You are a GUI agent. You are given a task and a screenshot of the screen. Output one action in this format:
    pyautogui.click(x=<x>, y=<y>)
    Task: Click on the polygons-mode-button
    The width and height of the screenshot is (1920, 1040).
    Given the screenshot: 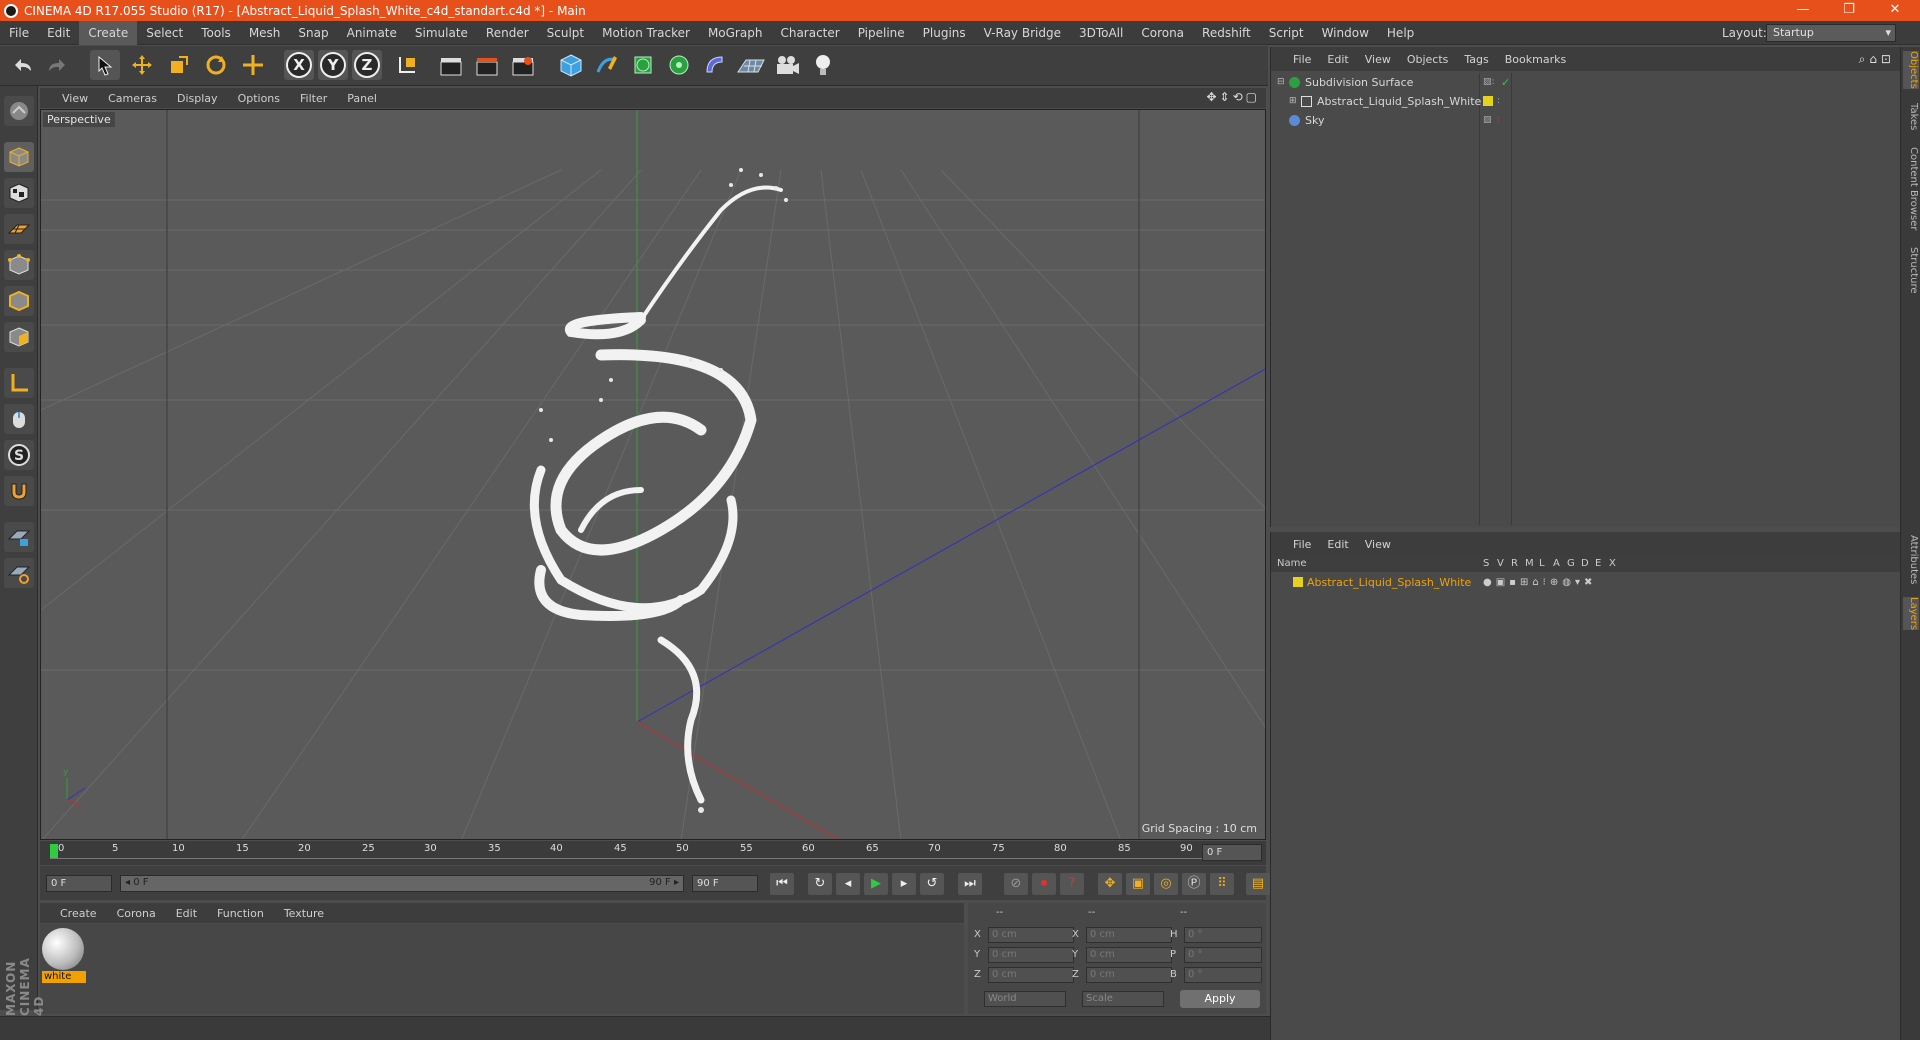 What is the action you would take?
    pyautogui.click(x=19, y=337)
    